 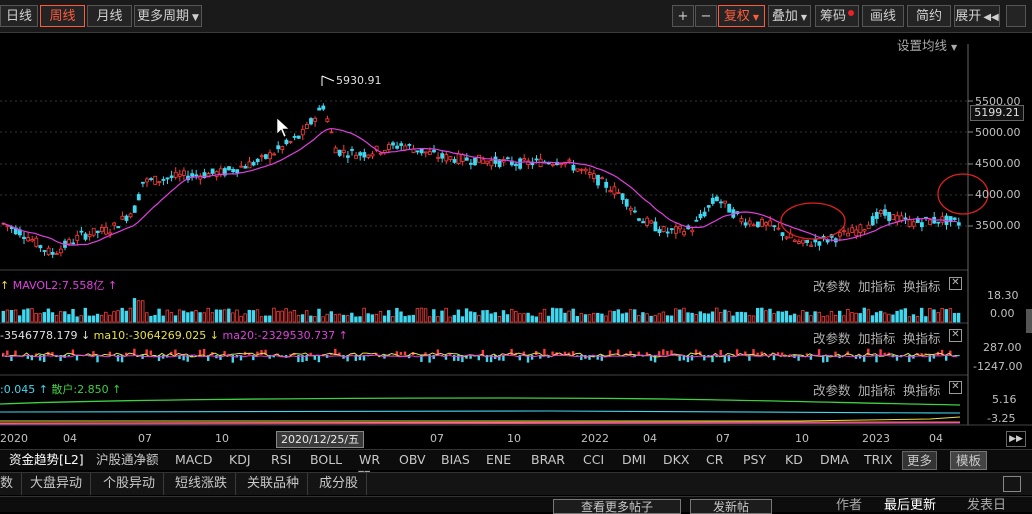 What do you see at coordinates (922, 389) in the screenshot?
I see `third-switch-indicator-button: 换指标` at bounding box center [922, 389].